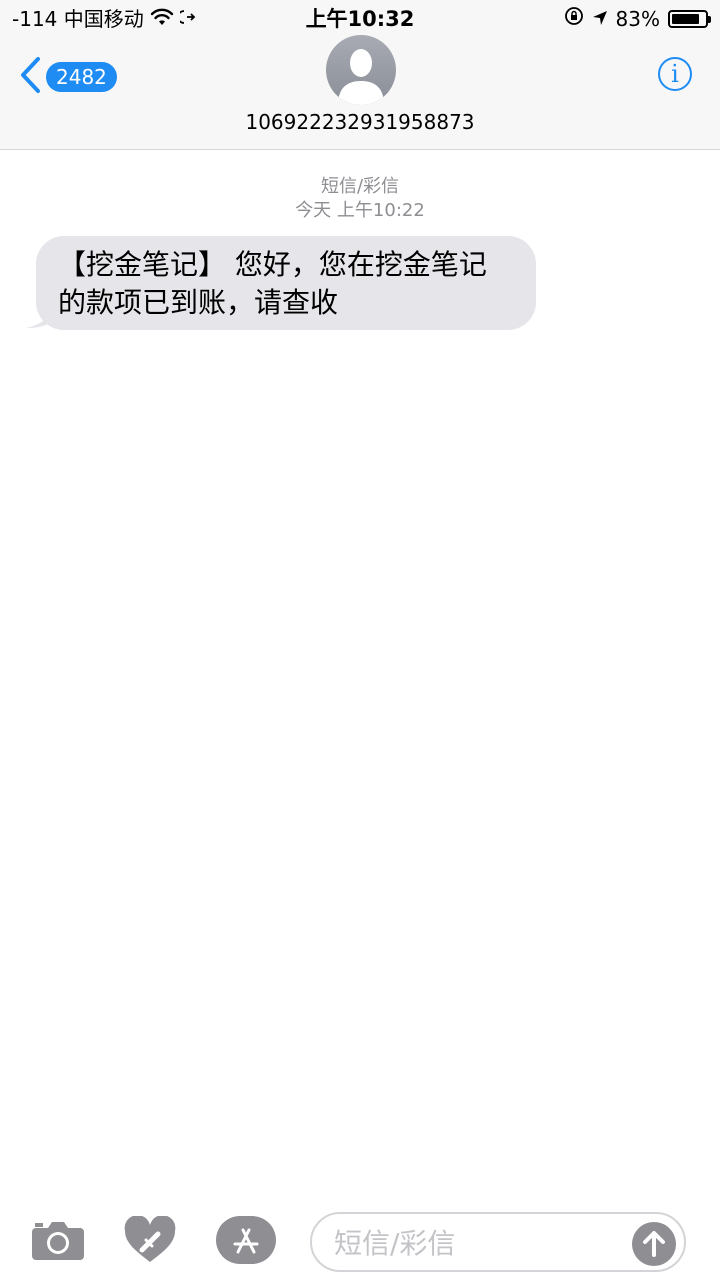 The height and width of the screenshot is (1280, 720). I want to click on chevron-left-icon, so click(30, 77).